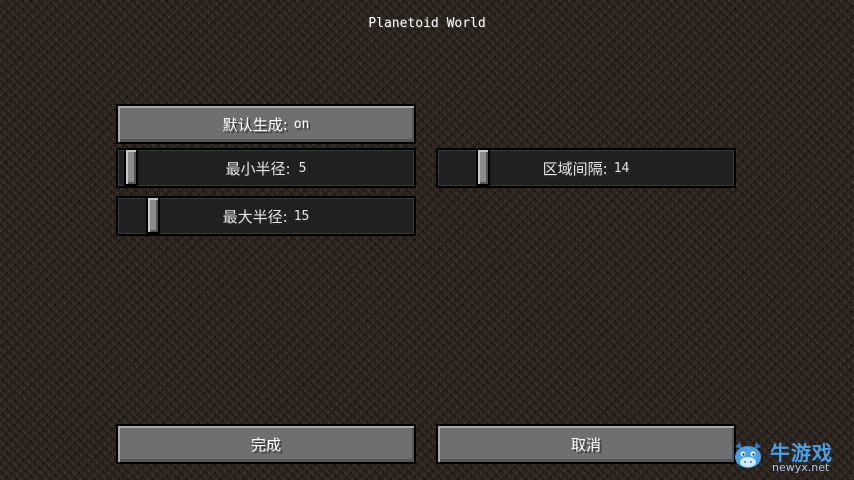 This screenshot has width=854, height=480. What do you see at coordinates (131, 167) in the screenshot?
I see `min-radius-slider-handle` at bounding box center [131, 167].